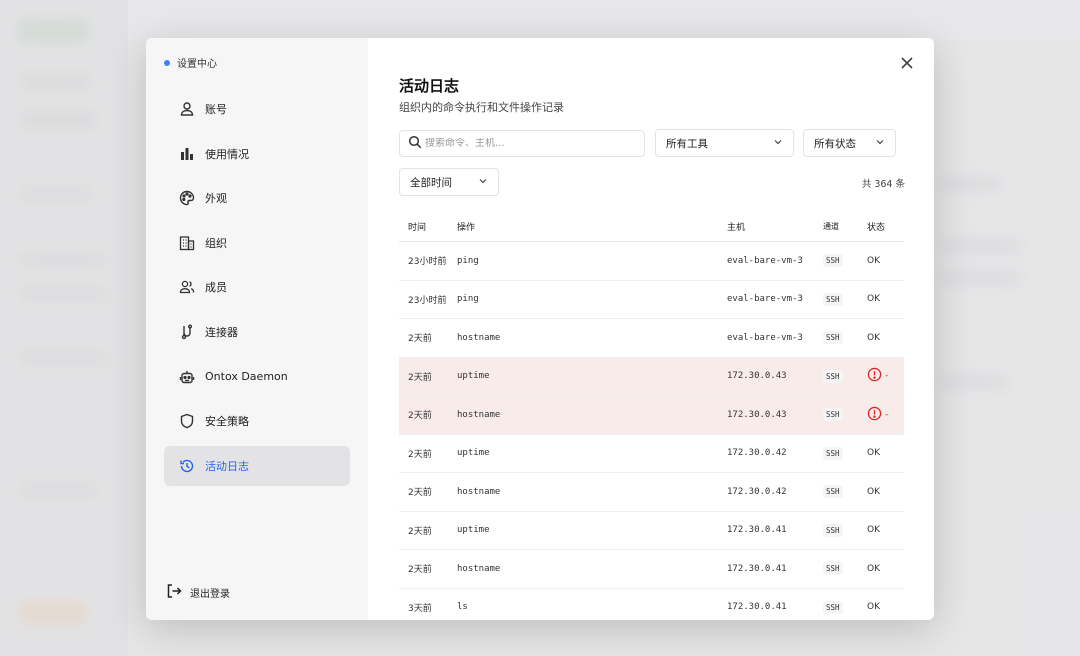  What do you see at coordinates (257, 243) in the screenshot?
I see `nav-item-organization: 组织` at bounding box center [257, 243].